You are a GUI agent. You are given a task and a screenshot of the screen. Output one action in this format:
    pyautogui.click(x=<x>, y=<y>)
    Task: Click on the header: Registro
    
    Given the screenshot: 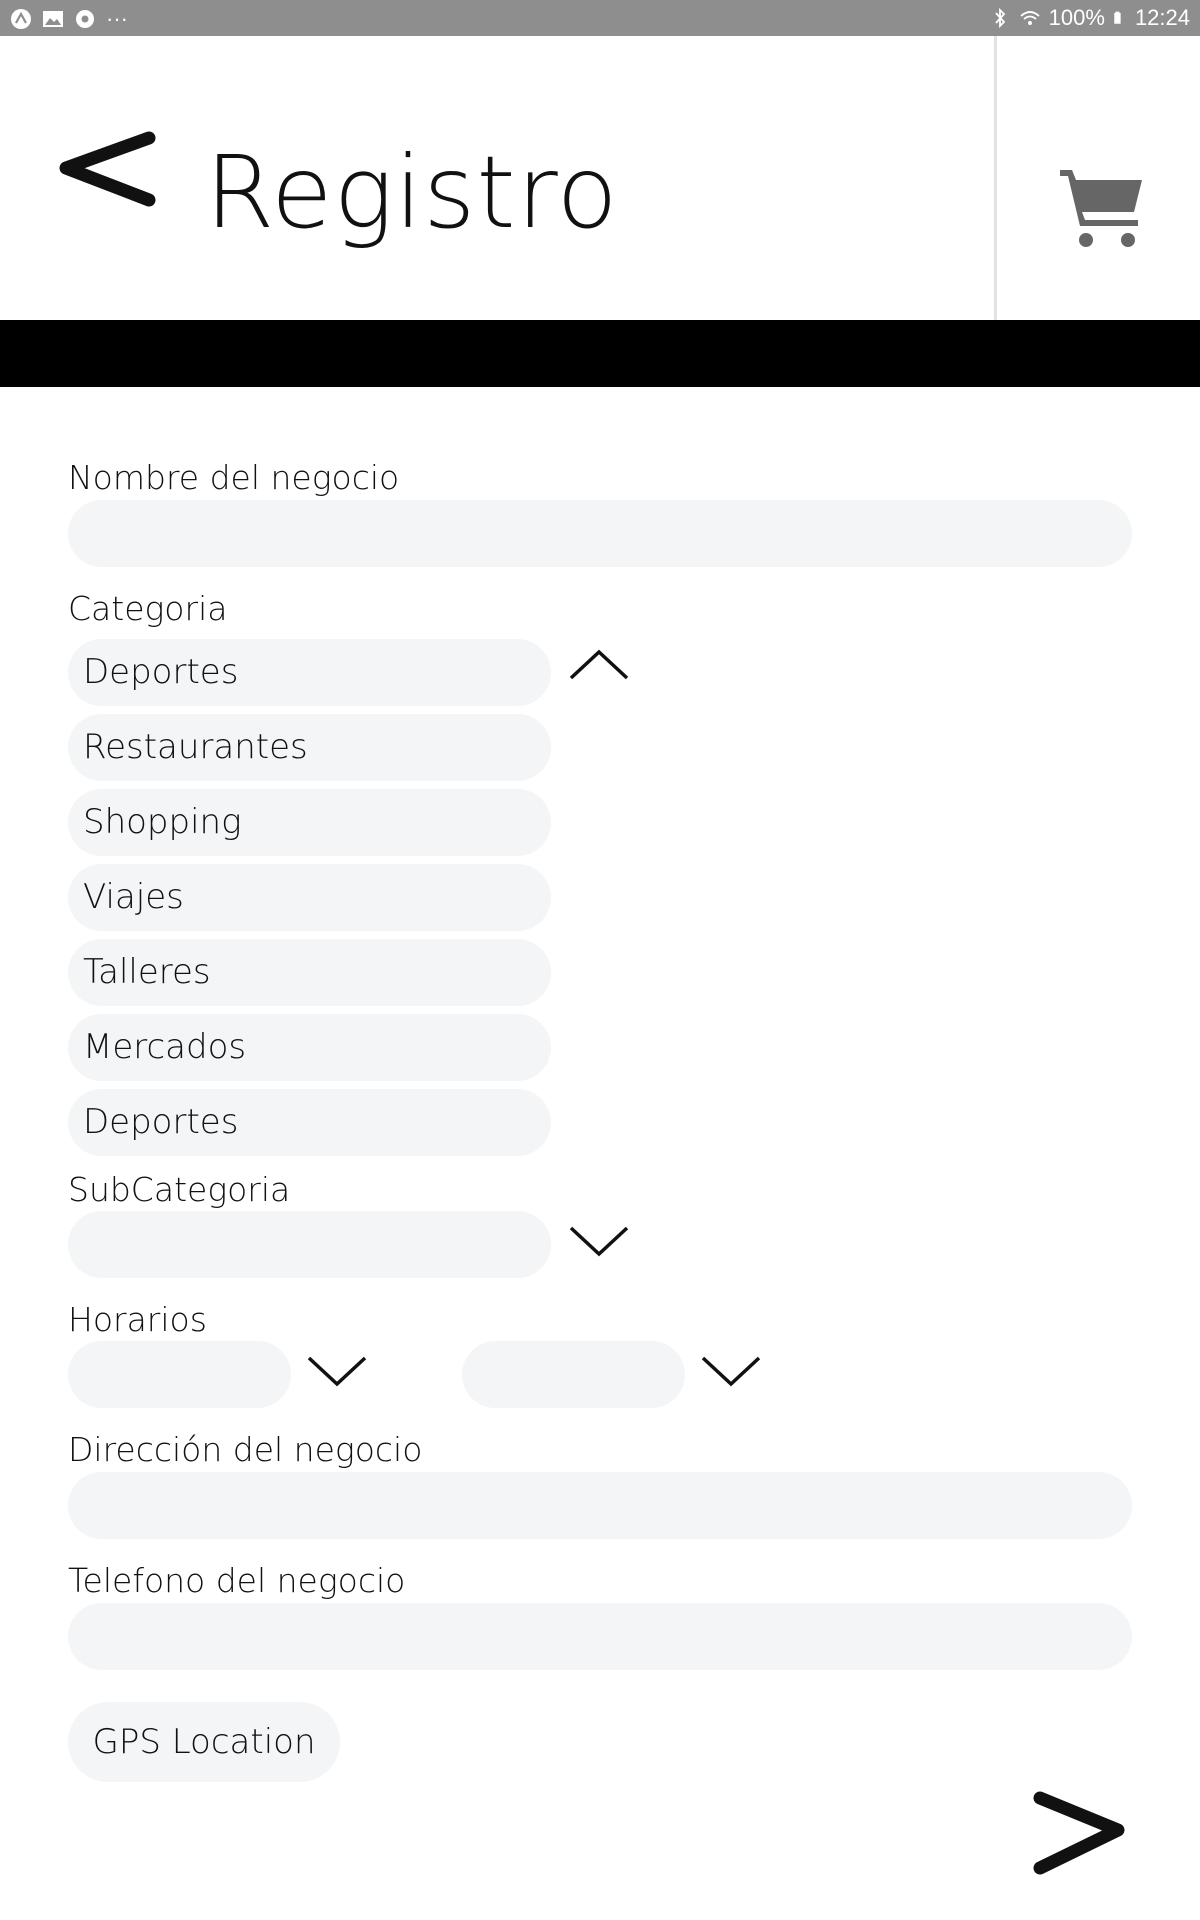 What is the action you would take?
    pyautogui.click(x=600, y=178)
    